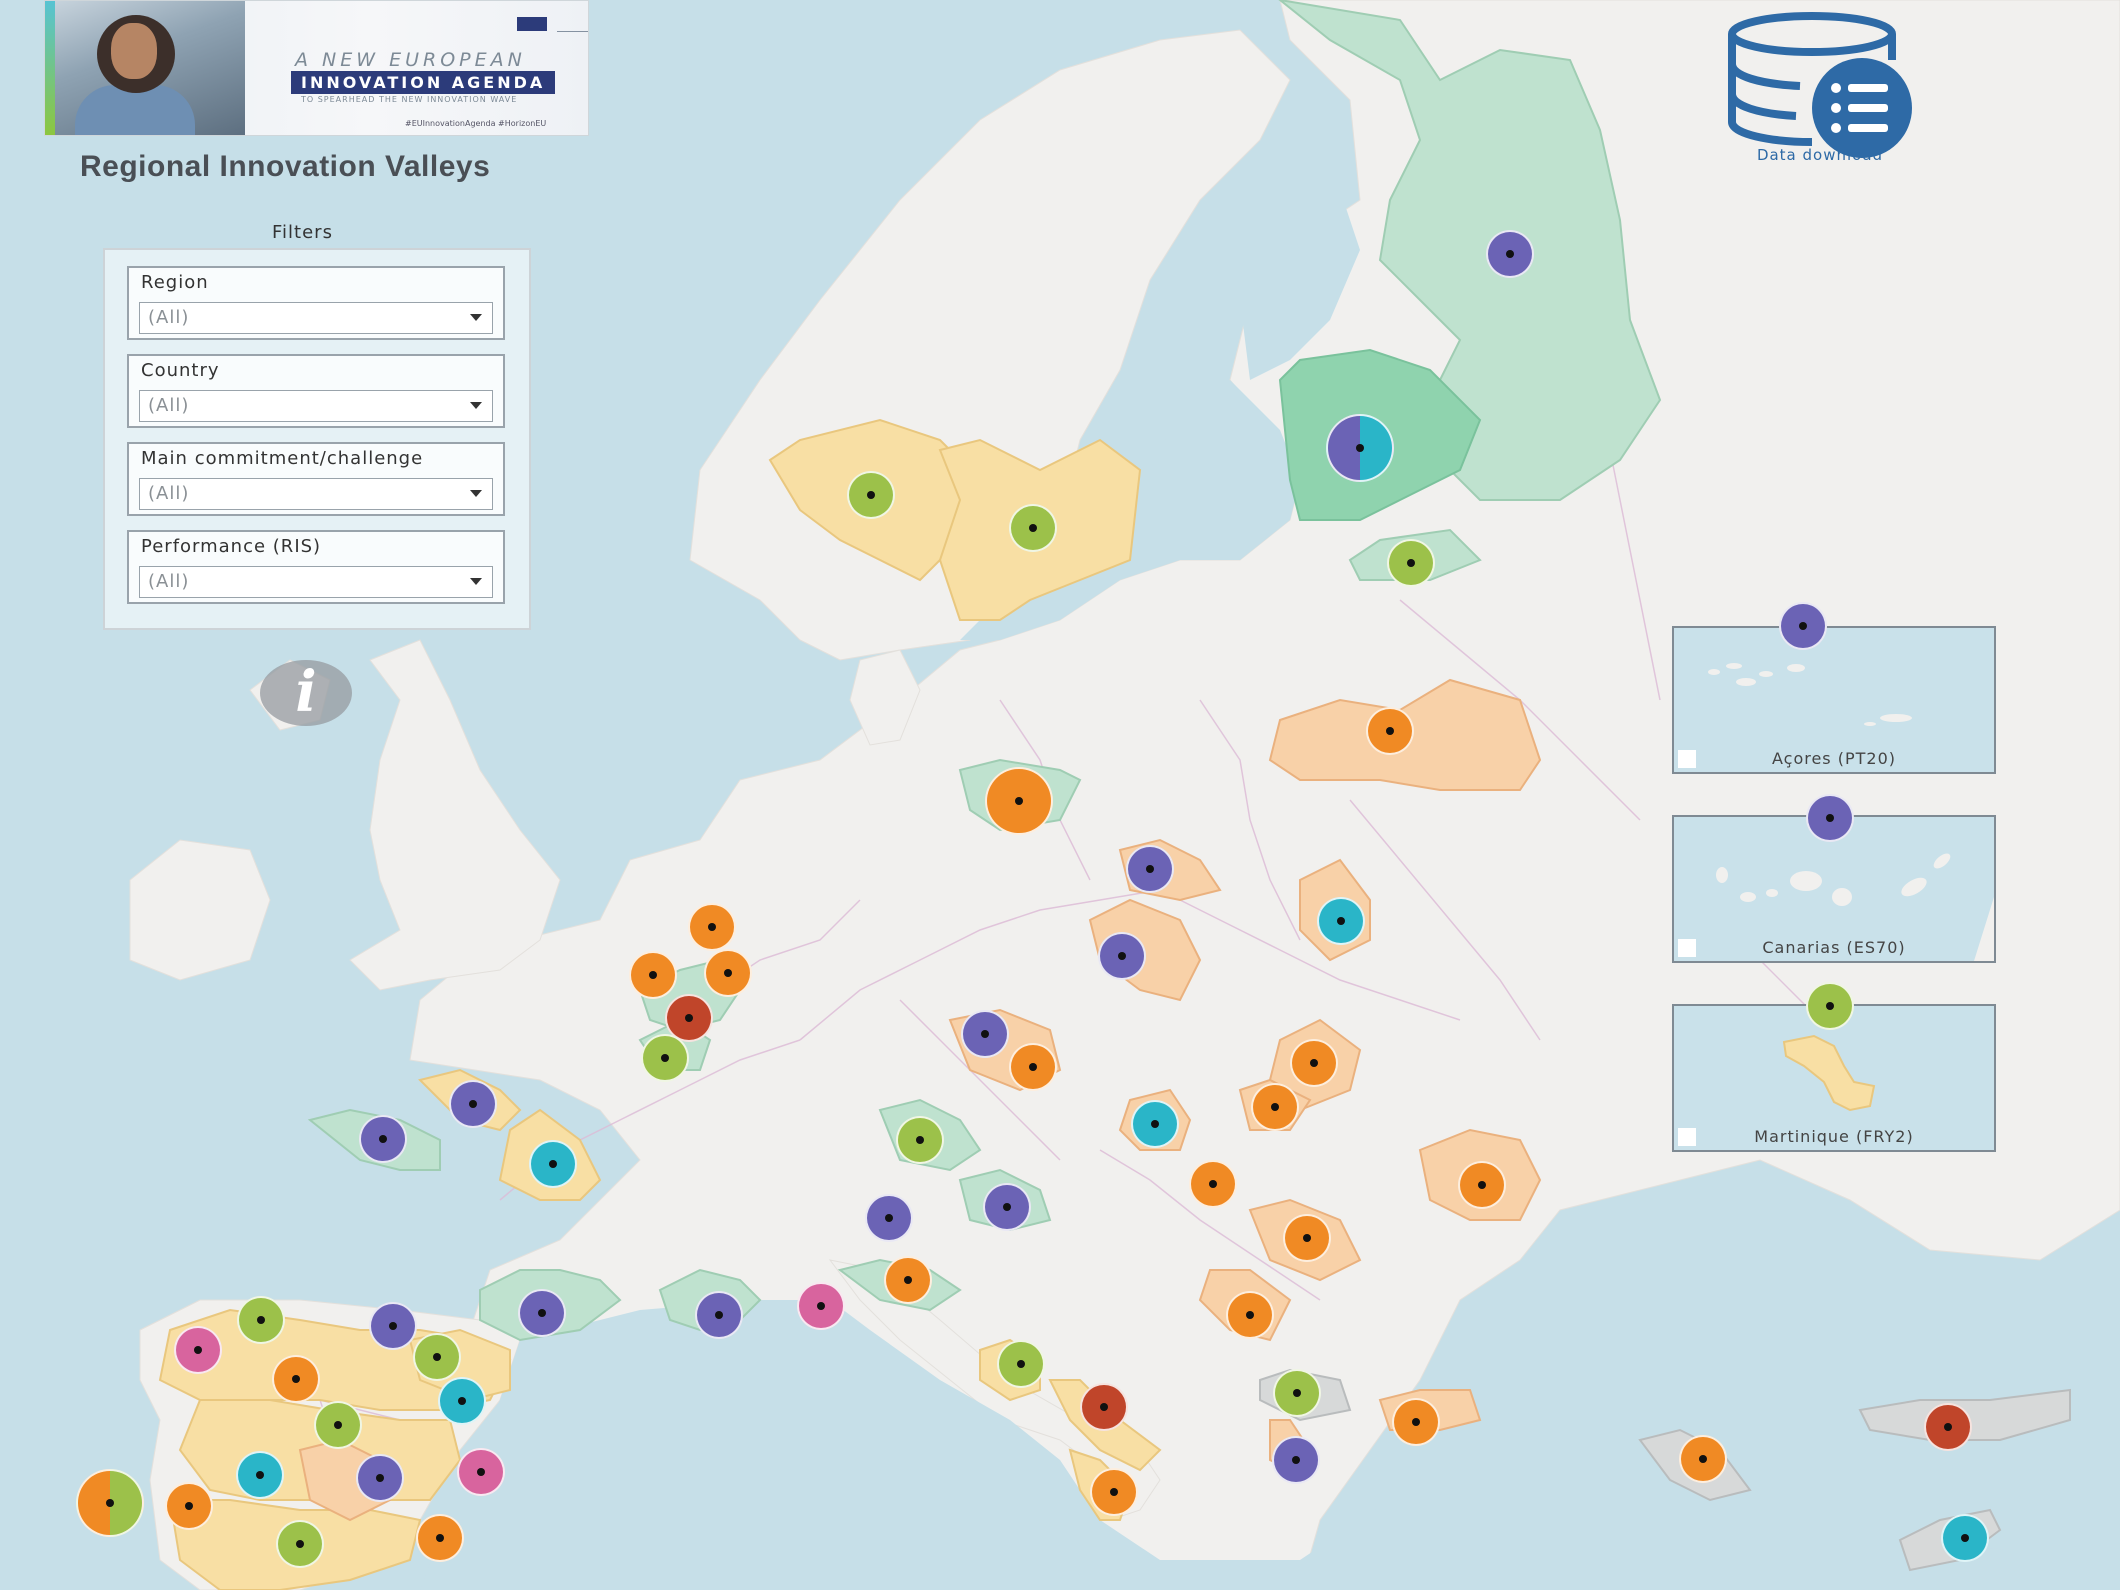 The image size is (2120, 1590). I want to click on country-dropdown: (All), so click(316, 406).